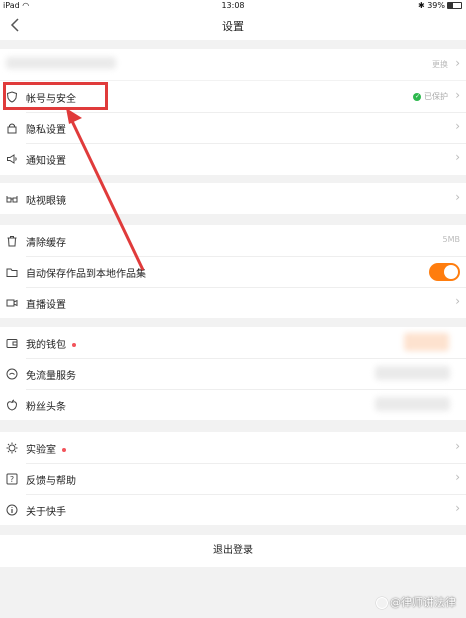  I want to click on camera-icon, so click(382, 603).